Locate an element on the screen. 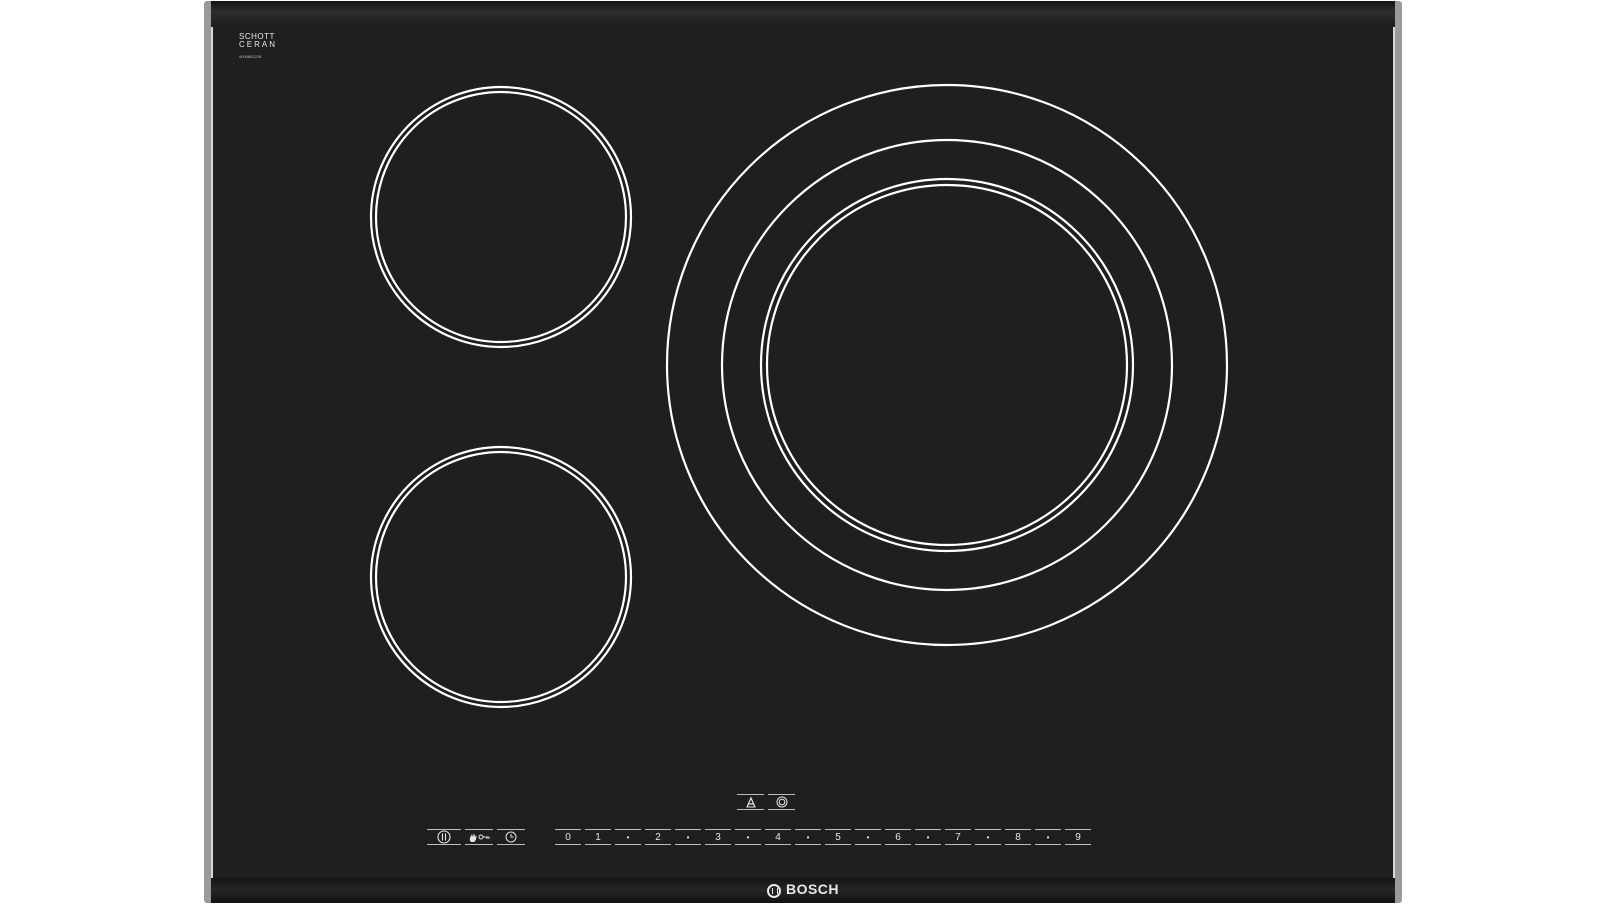 The image size is (1600, 903). power-level-9: 9 is located at coordinates (1078, 837).